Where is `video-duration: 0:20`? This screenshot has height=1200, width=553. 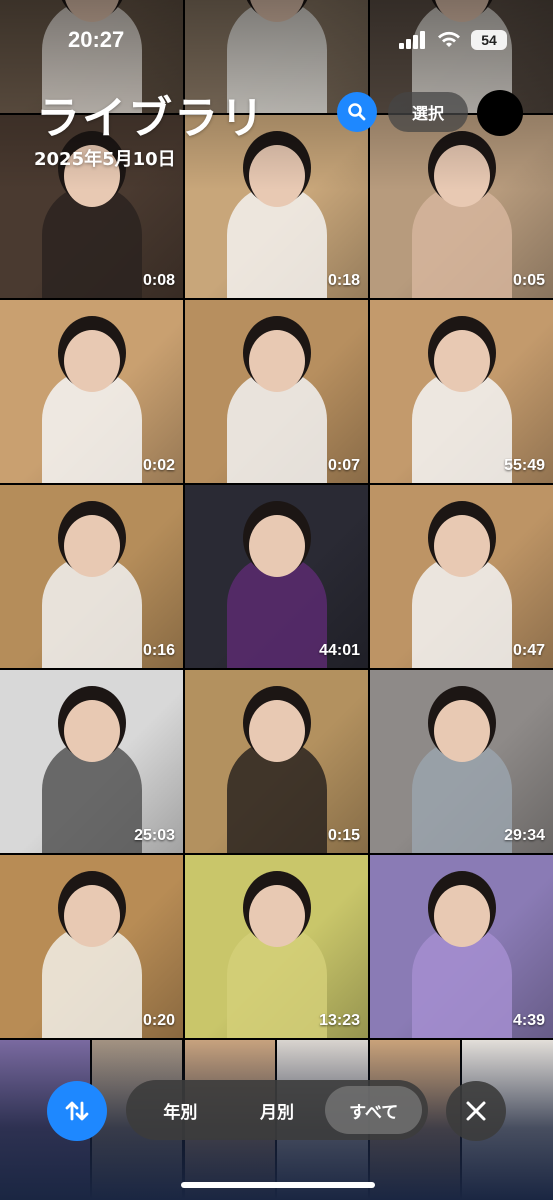 video-duration: 0:20 is located at coordinates (158, 1020).